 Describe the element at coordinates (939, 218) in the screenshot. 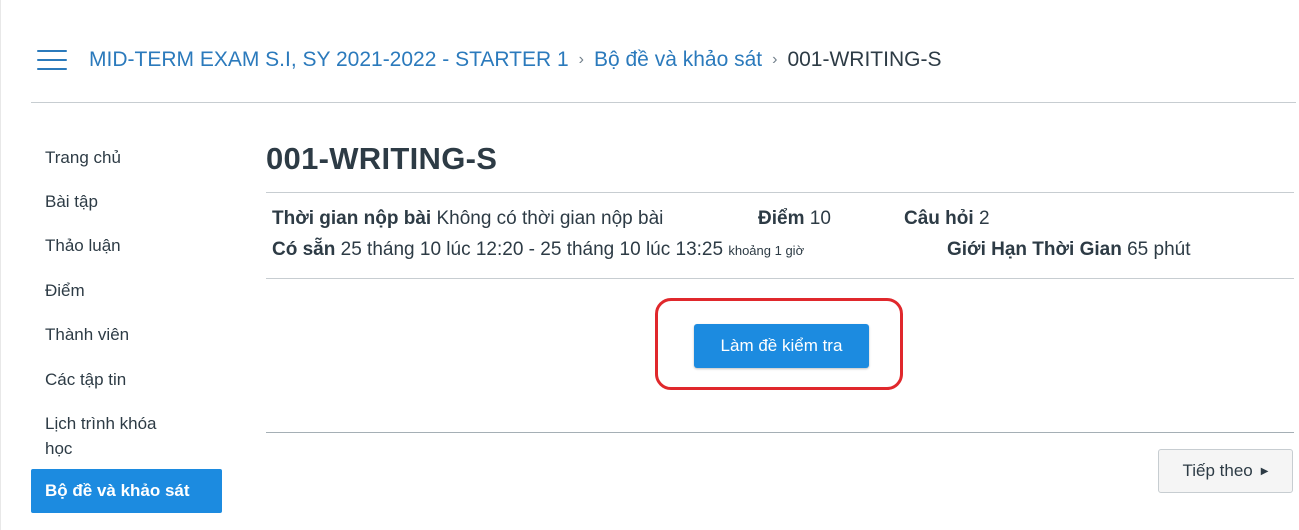

I see `questions-label: Câu hỏi` at that location.